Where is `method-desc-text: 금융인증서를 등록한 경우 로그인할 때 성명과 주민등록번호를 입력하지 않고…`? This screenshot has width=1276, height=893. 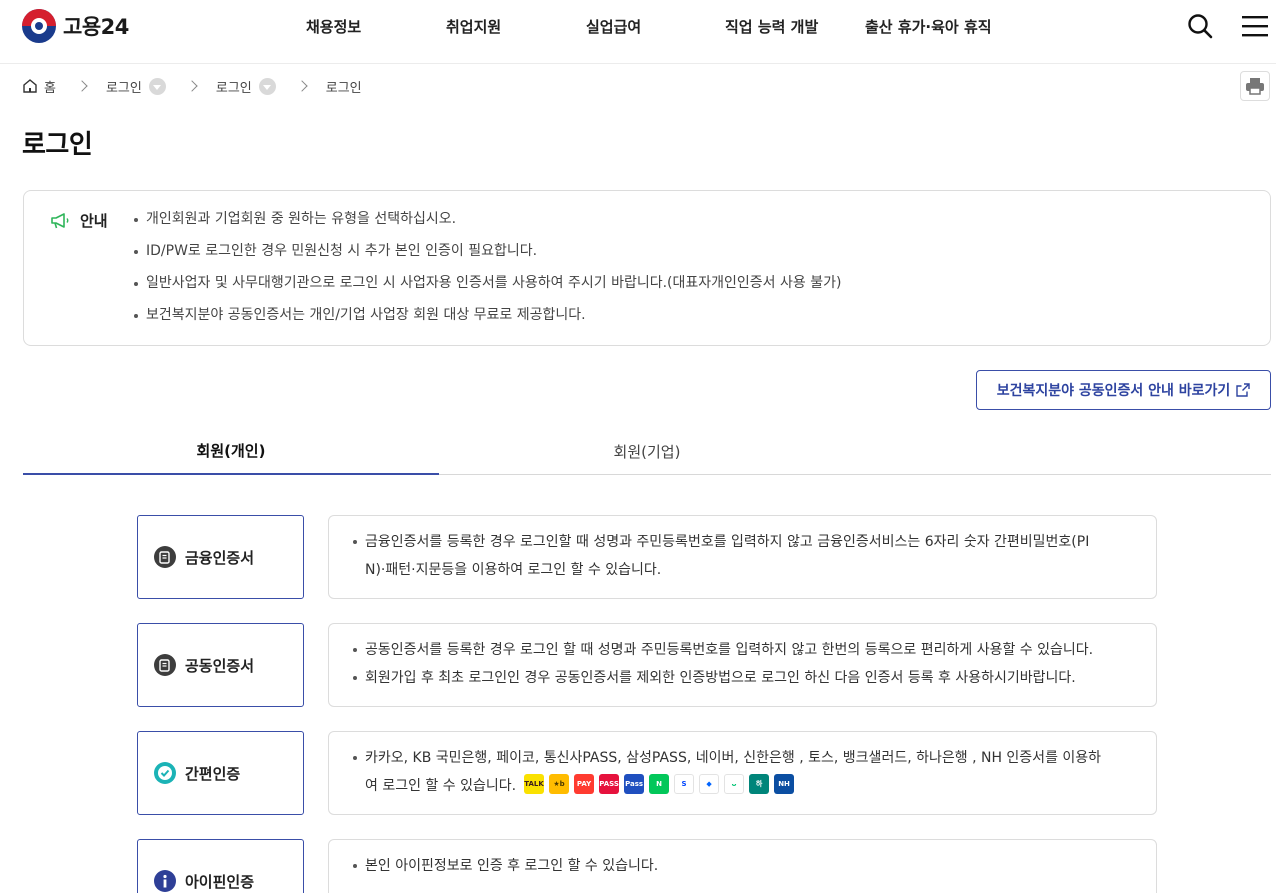 method-desc-text: 금융인증서를 등록한 경우 로그인할 때 성명과 주민등록번호를 입력하지 않고… is located at coordinates (727, 542).